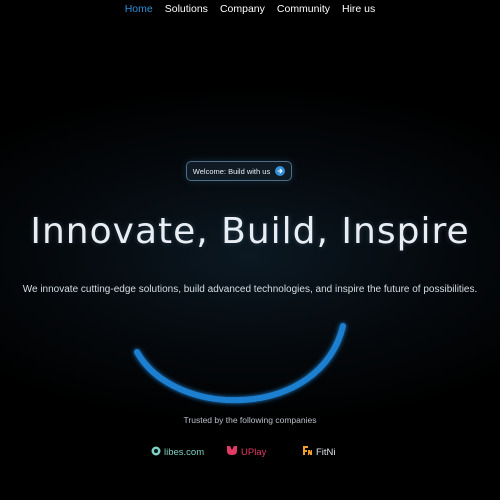  I want to click on company-logo-fitni: FitNi, so click(319, 452).